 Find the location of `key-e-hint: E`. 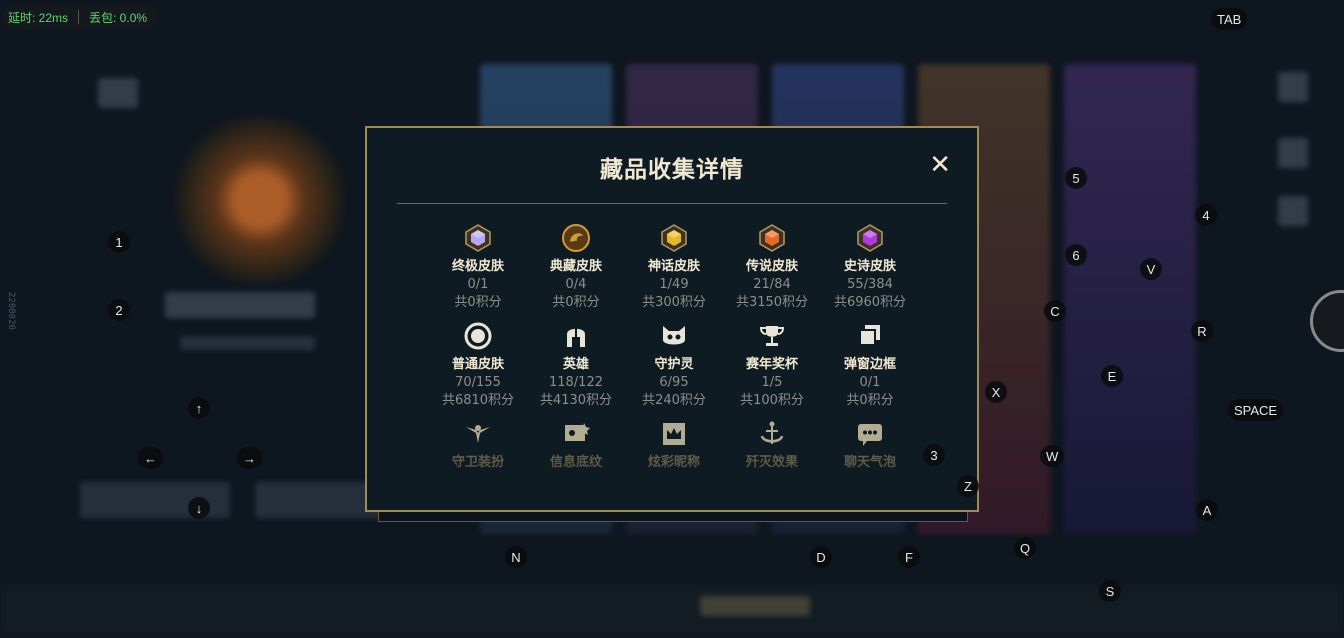

key-e-hint: E is located at coordinates (1112, 376).